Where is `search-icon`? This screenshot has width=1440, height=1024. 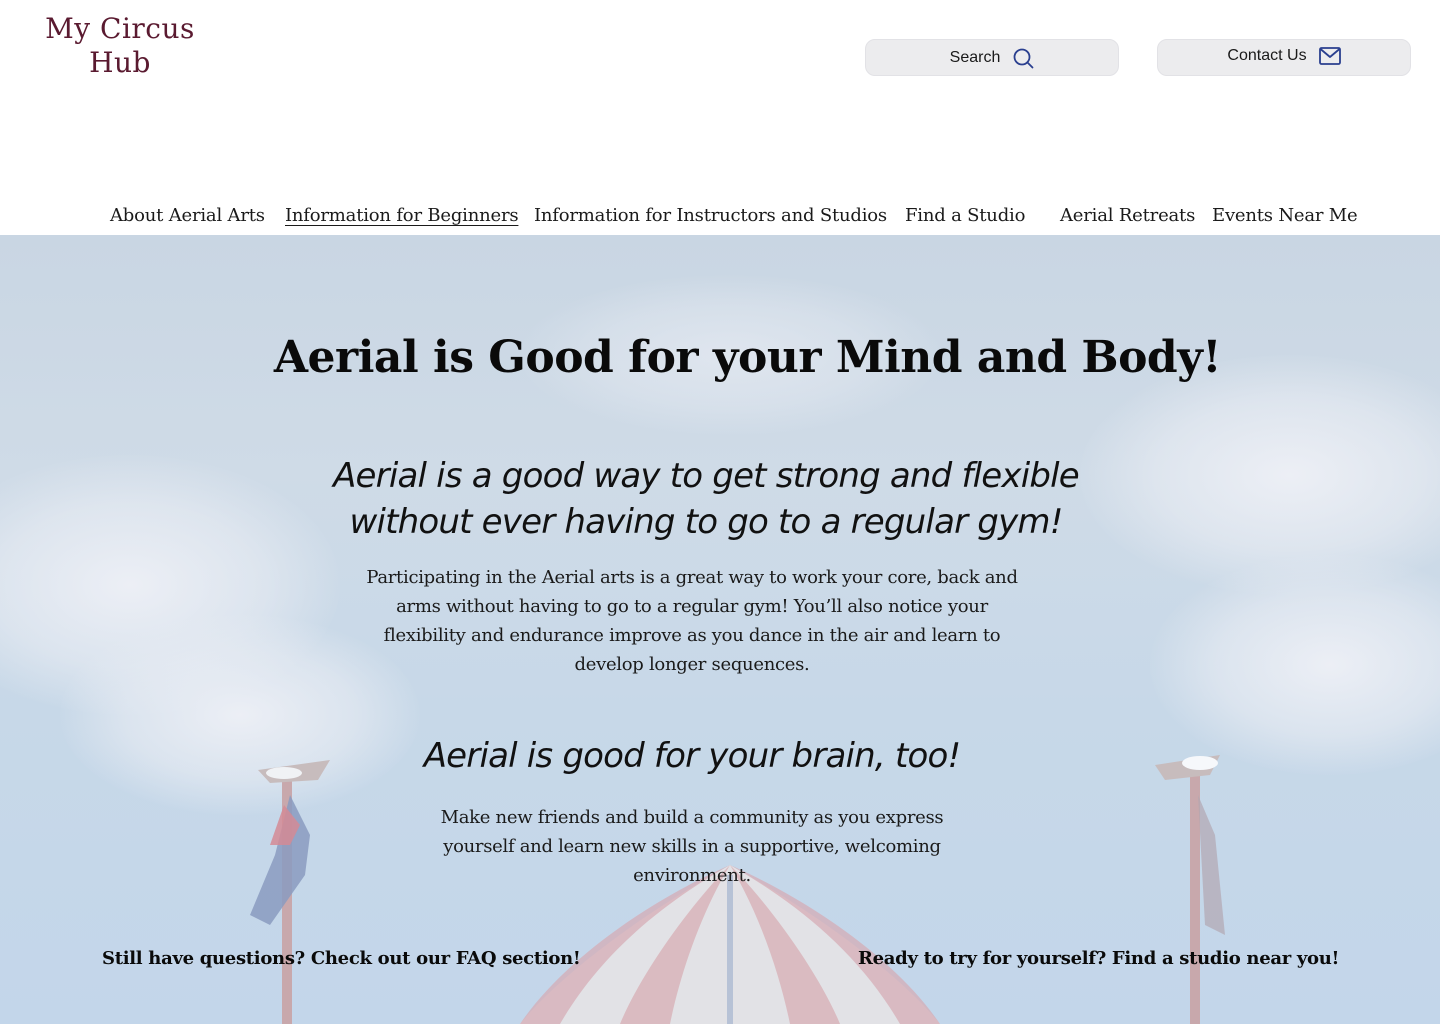 search-icon is located at coordinates (1023, 58).